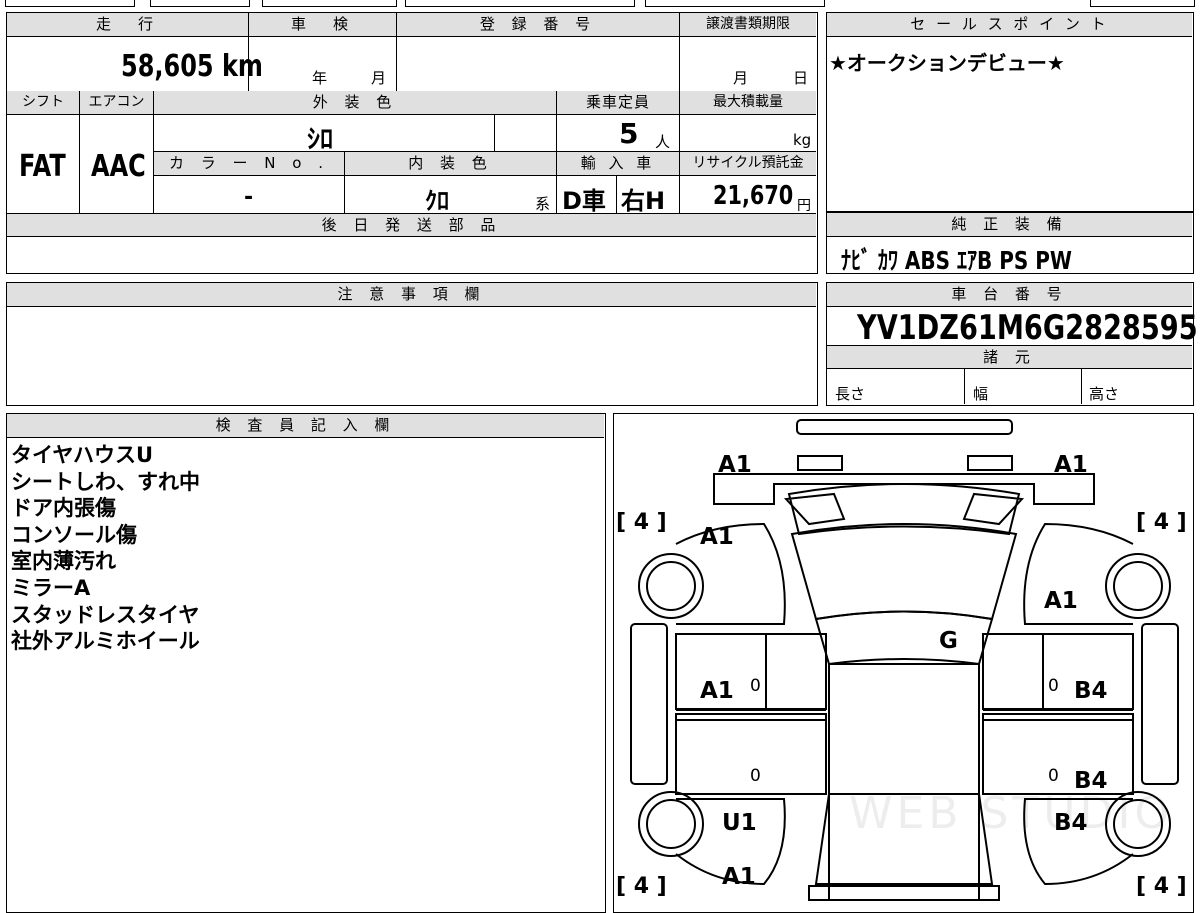  I want to click on capacity-unit: 人, so click(663, 142).